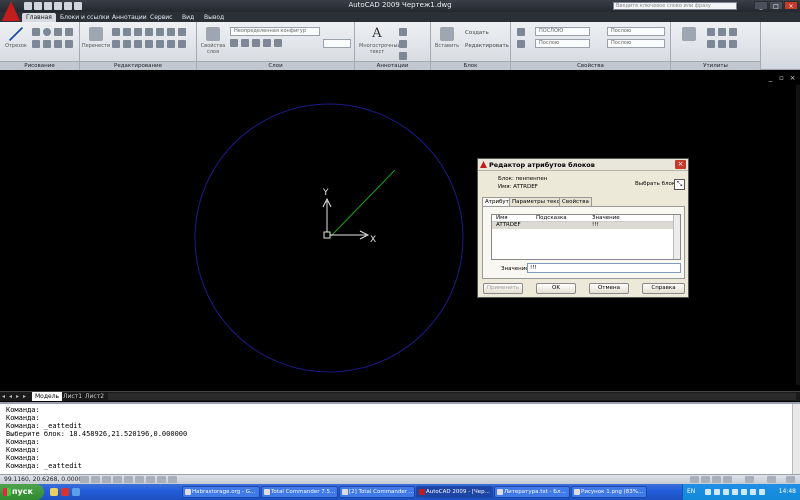 This screenshot has width=800, height=500. What do you see at coordinates (761, 5) in the screenshot?
I see `minimize-icon: _` at bounding box center [761, 5].